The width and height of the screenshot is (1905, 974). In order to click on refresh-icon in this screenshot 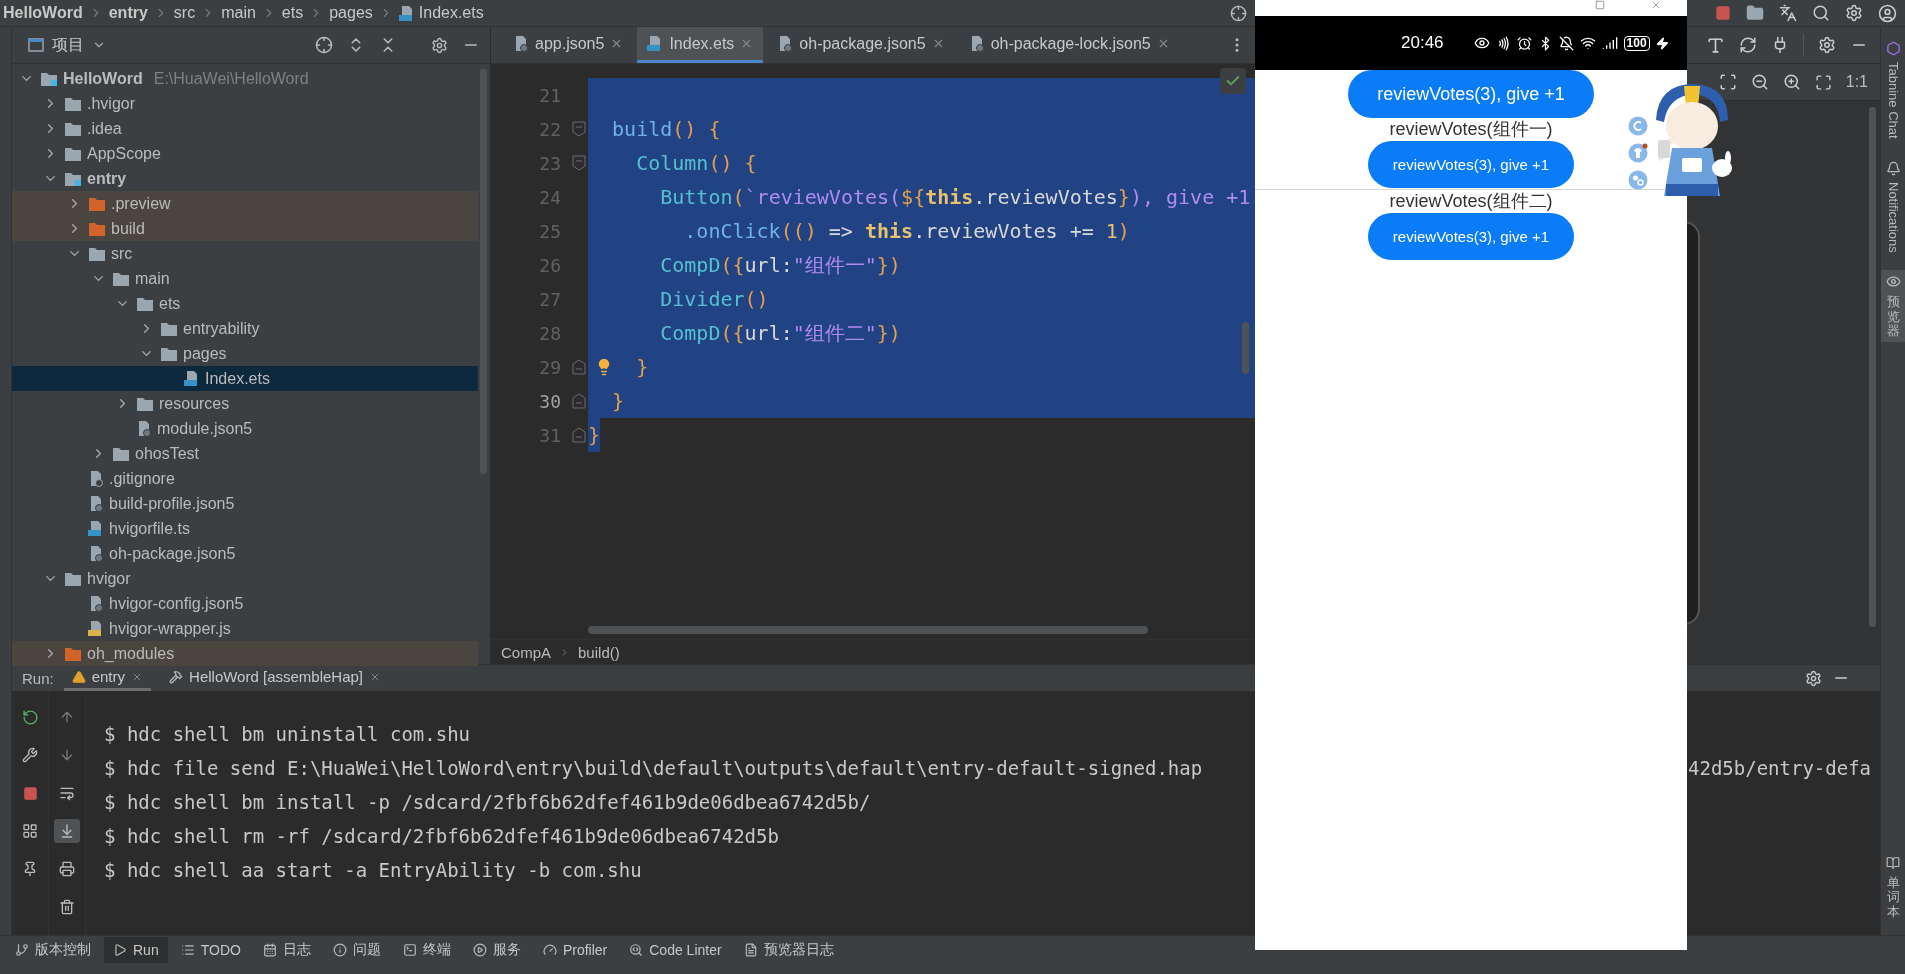, I will do `click(1748, 45)`.